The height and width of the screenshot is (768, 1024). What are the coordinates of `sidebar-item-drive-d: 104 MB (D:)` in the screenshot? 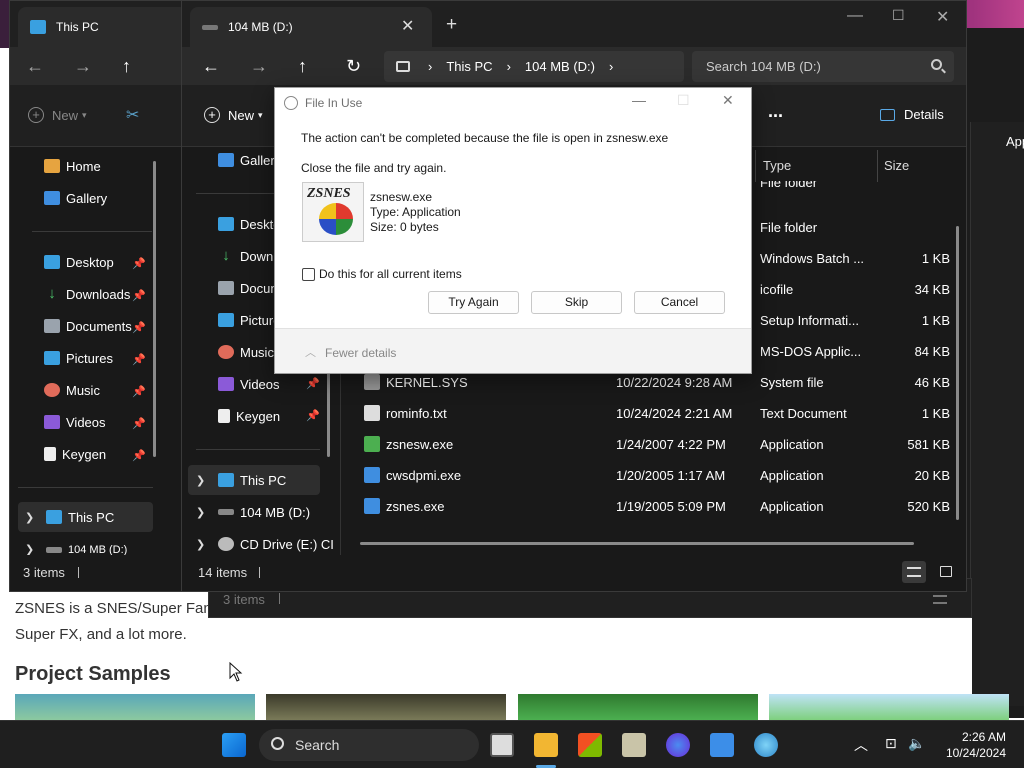 It's located at (264, 512).